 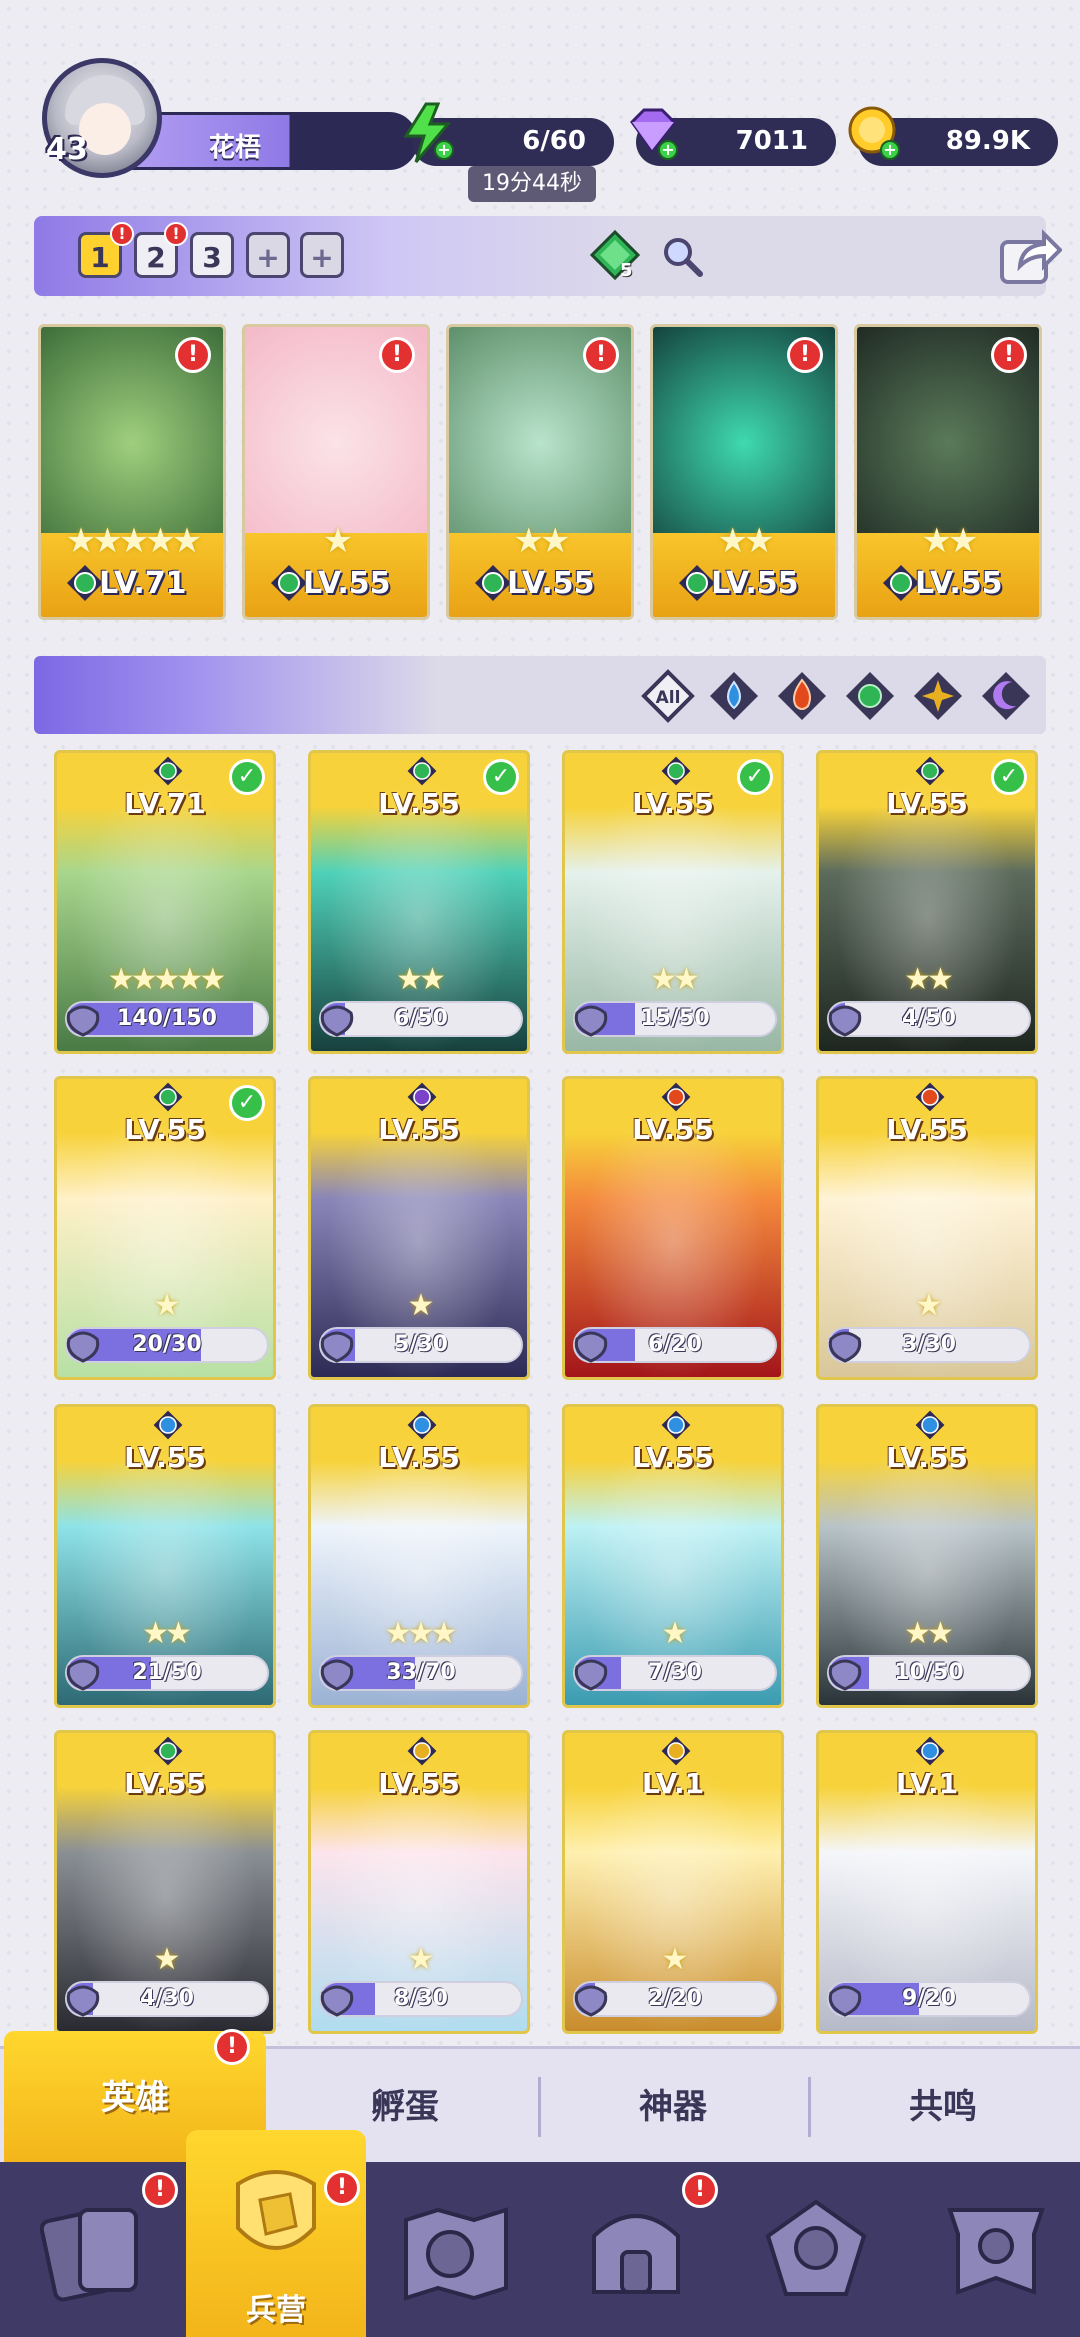 I want to click on filter-all-label: All, so click(x=668, y=698).